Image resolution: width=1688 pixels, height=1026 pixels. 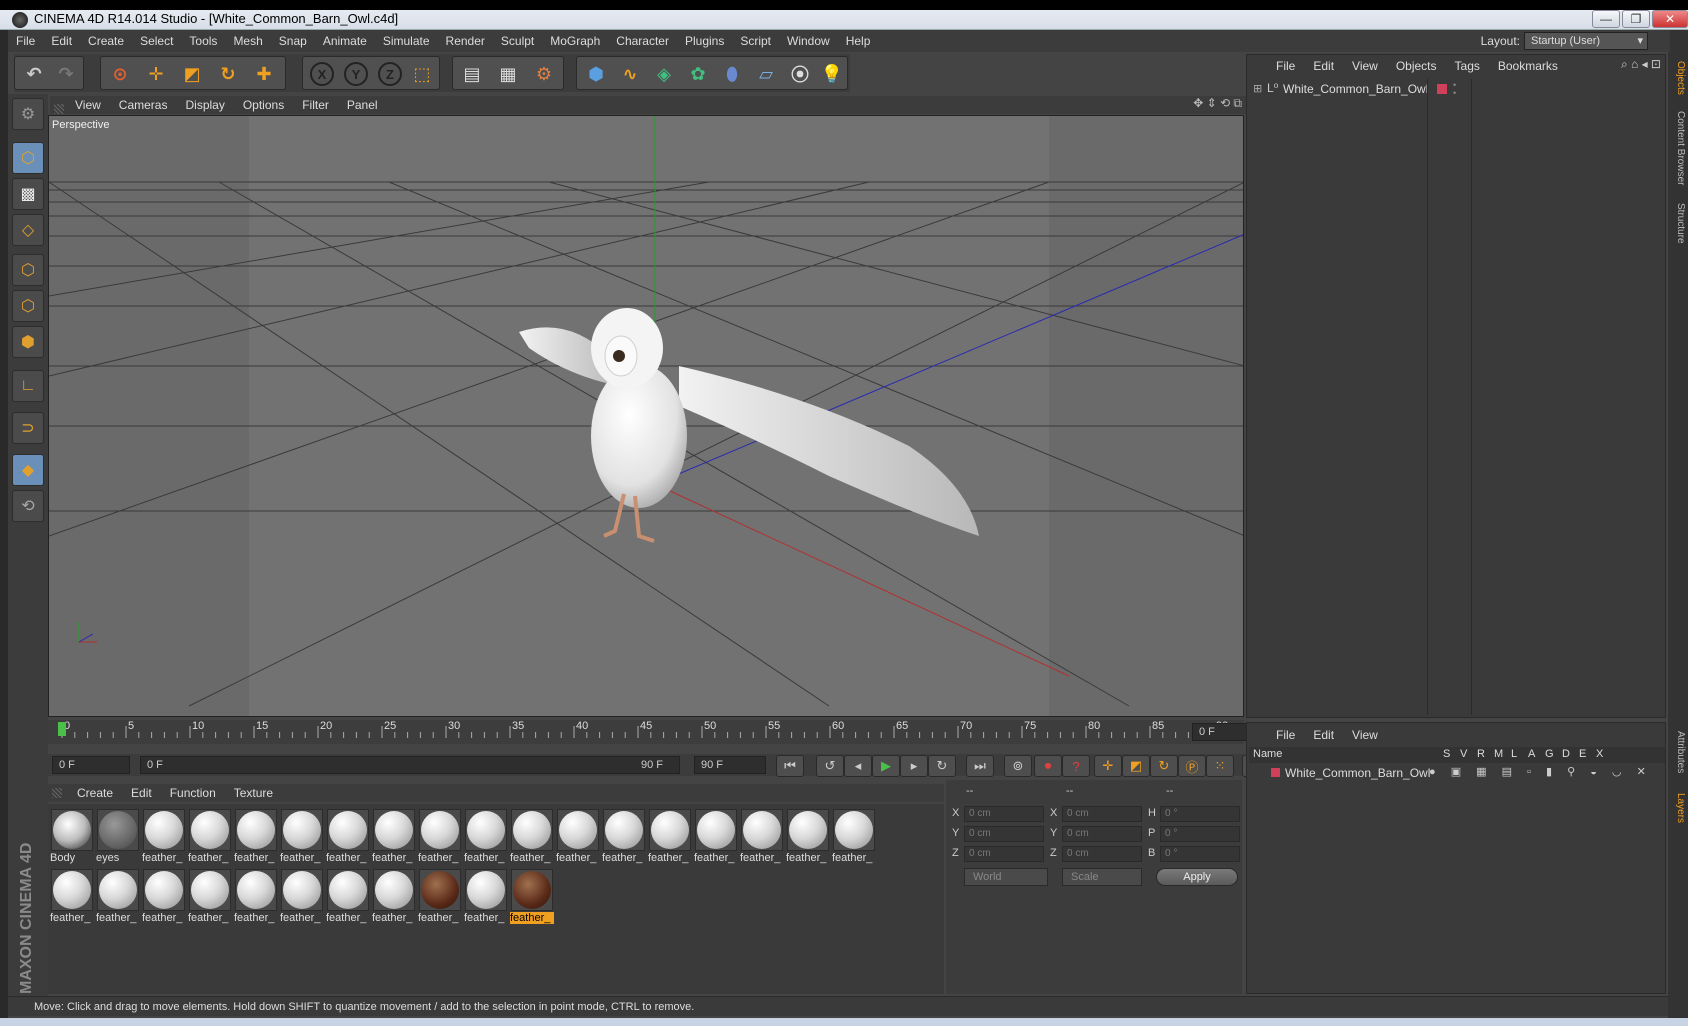 What do you see at coordinates (808, 41) in the screenshot?
I see `menu-window: Window` at bounding box center [808, 41].